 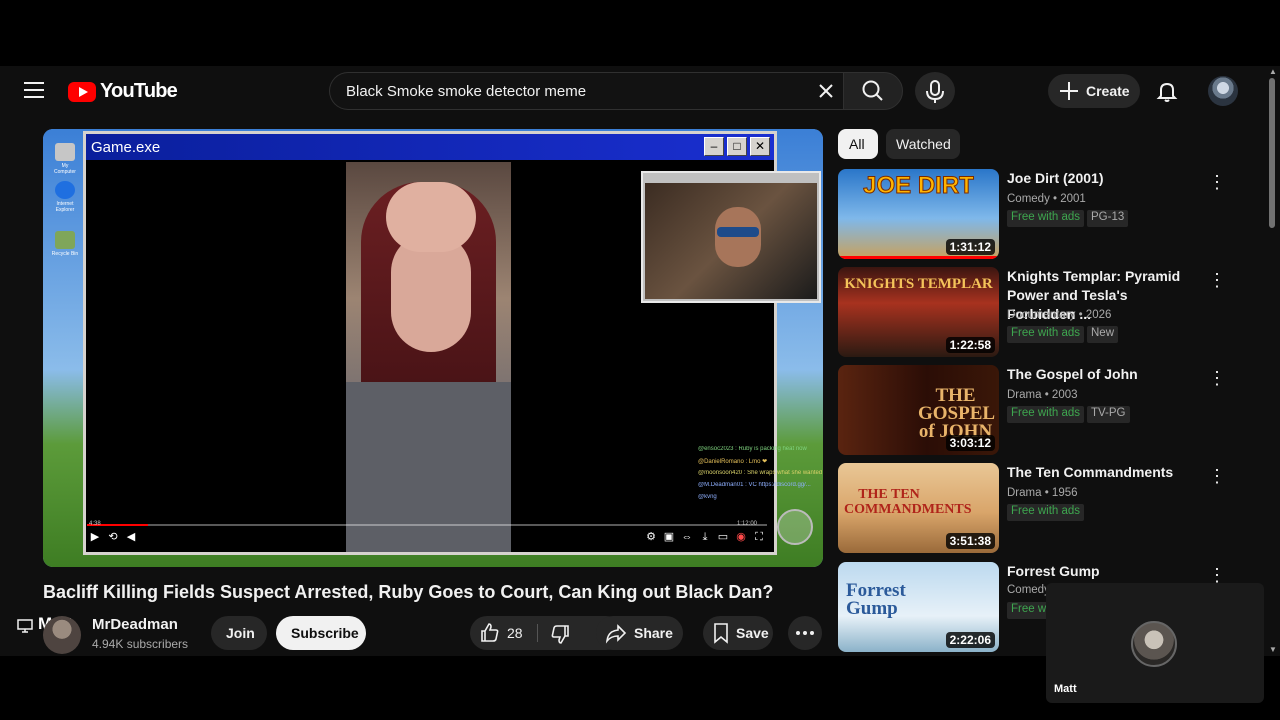 What do you see at coordinates (95, 524) in the screenshot?
I see `elapsed-time: 4:38` at bounding box center [95, 524].